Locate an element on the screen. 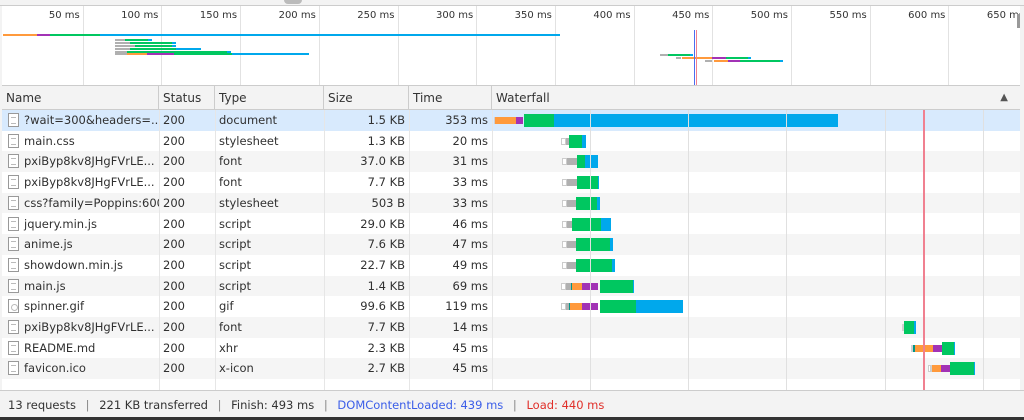 The height and width of the screenshot is (420, 1024). time-cell: 69 ms is located at coordinates (470, 285).